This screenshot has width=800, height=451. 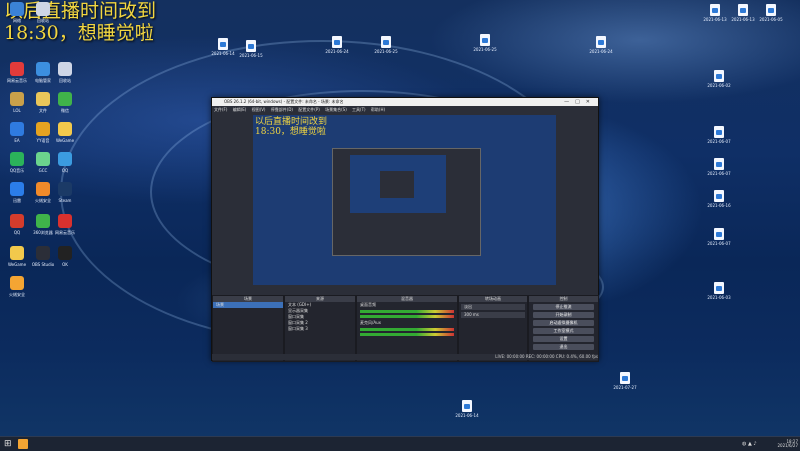 I want to click on menu-tools: 工具(T), so click(x=359, y=109).